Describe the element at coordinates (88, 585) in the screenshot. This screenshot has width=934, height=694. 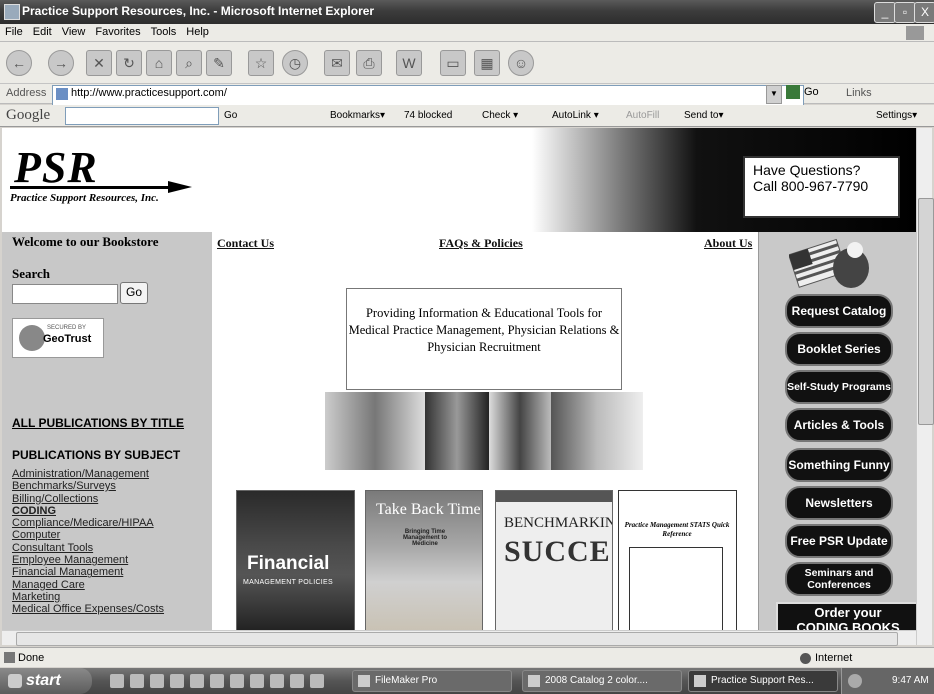
I see `subject-link: Managed Care` at that location.